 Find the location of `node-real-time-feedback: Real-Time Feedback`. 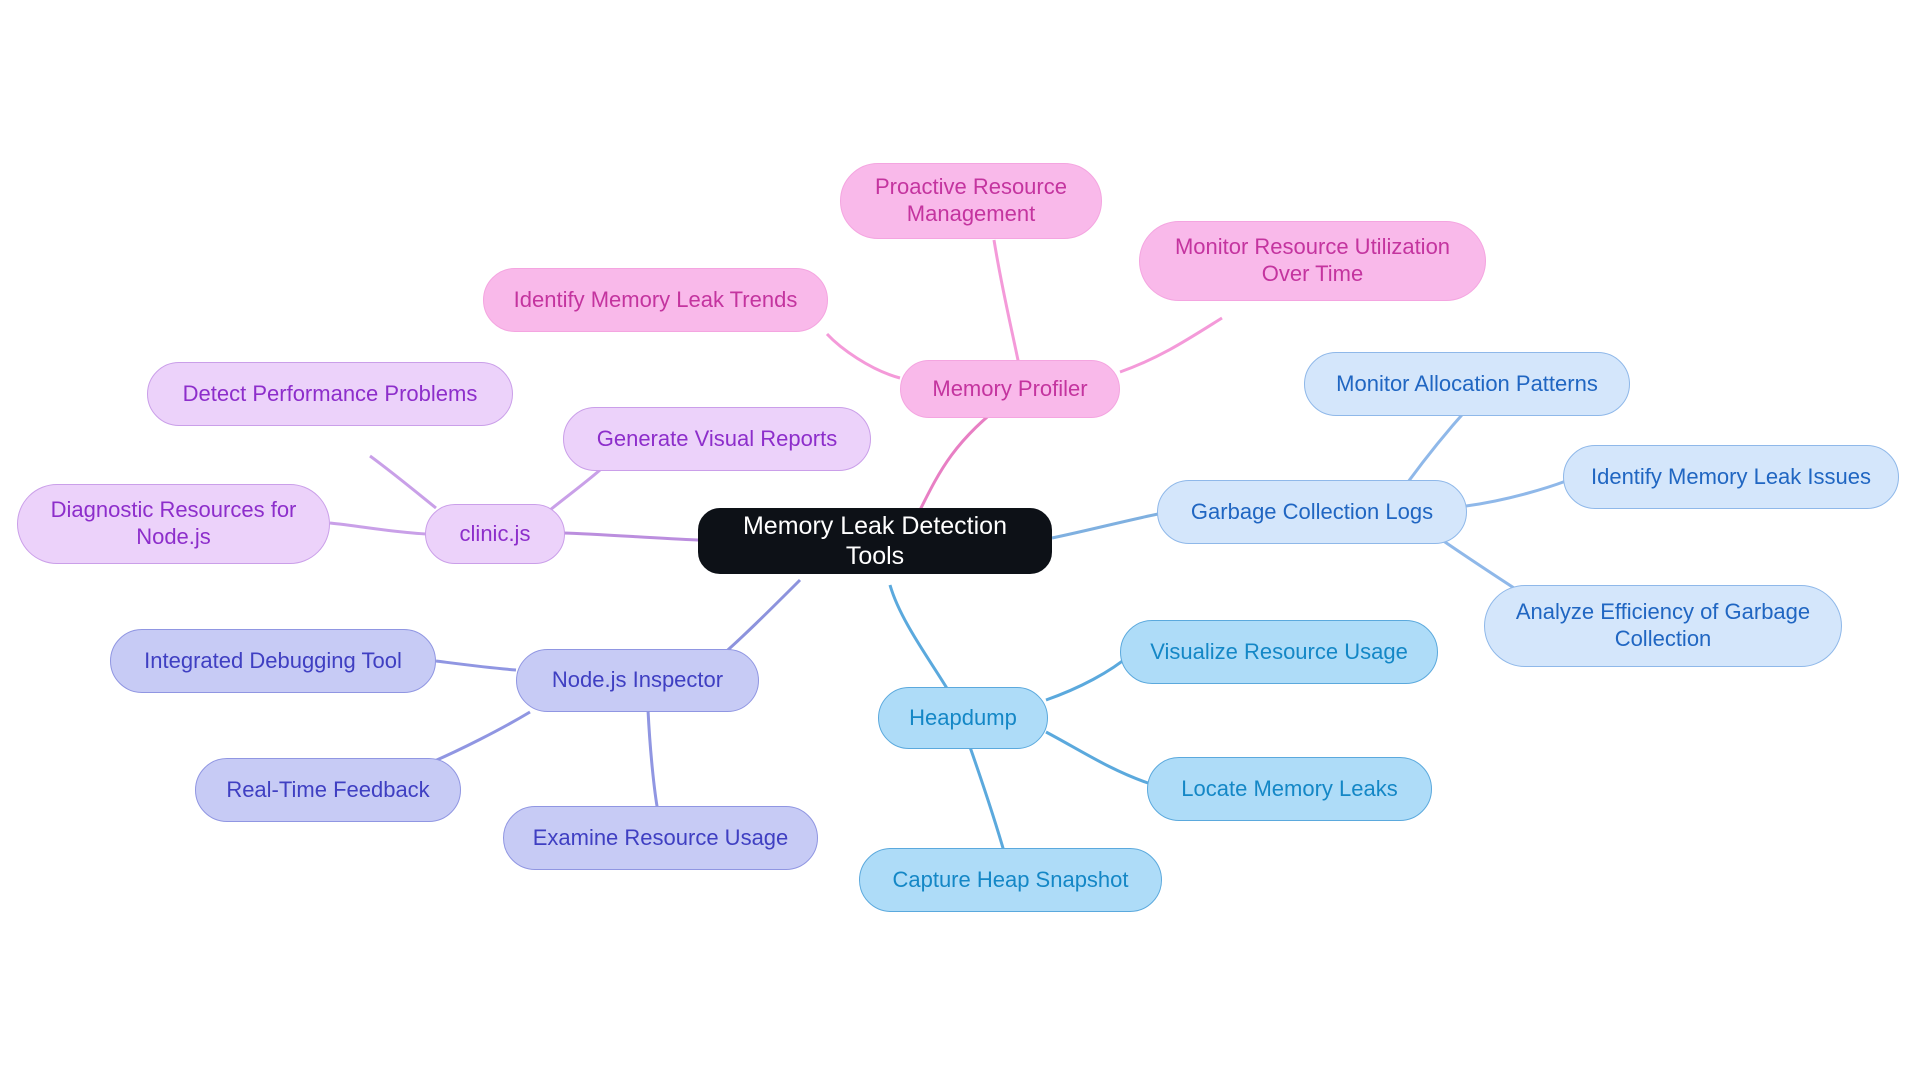

node-real-time-feedback: Real-Time Feedback is located at coordinates (328, 790).